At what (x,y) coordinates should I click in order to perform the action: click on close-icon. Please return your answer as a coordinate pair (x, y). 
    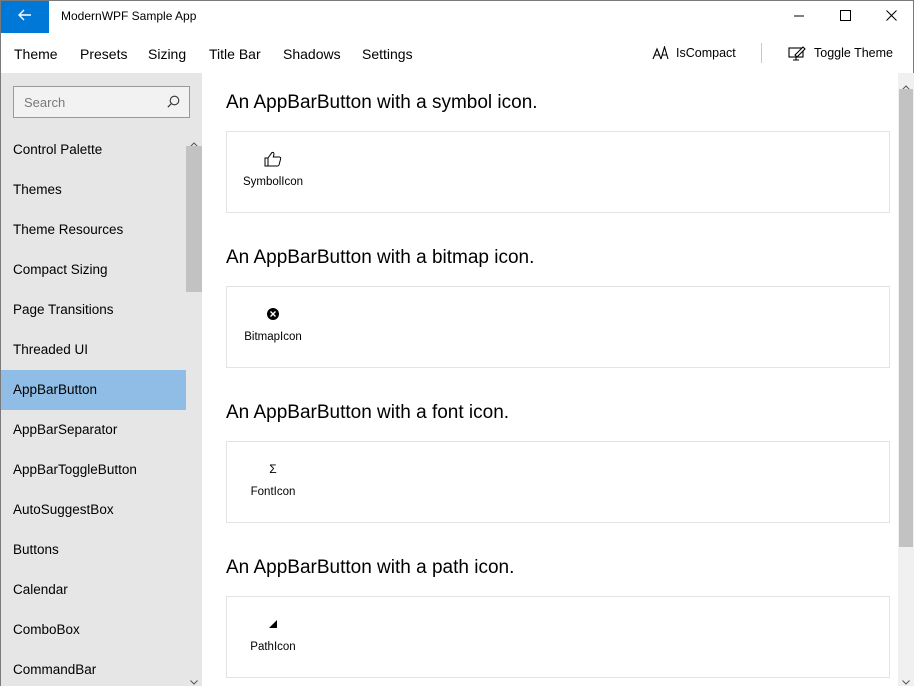
    Looking at the image, I should click on (891, 17).